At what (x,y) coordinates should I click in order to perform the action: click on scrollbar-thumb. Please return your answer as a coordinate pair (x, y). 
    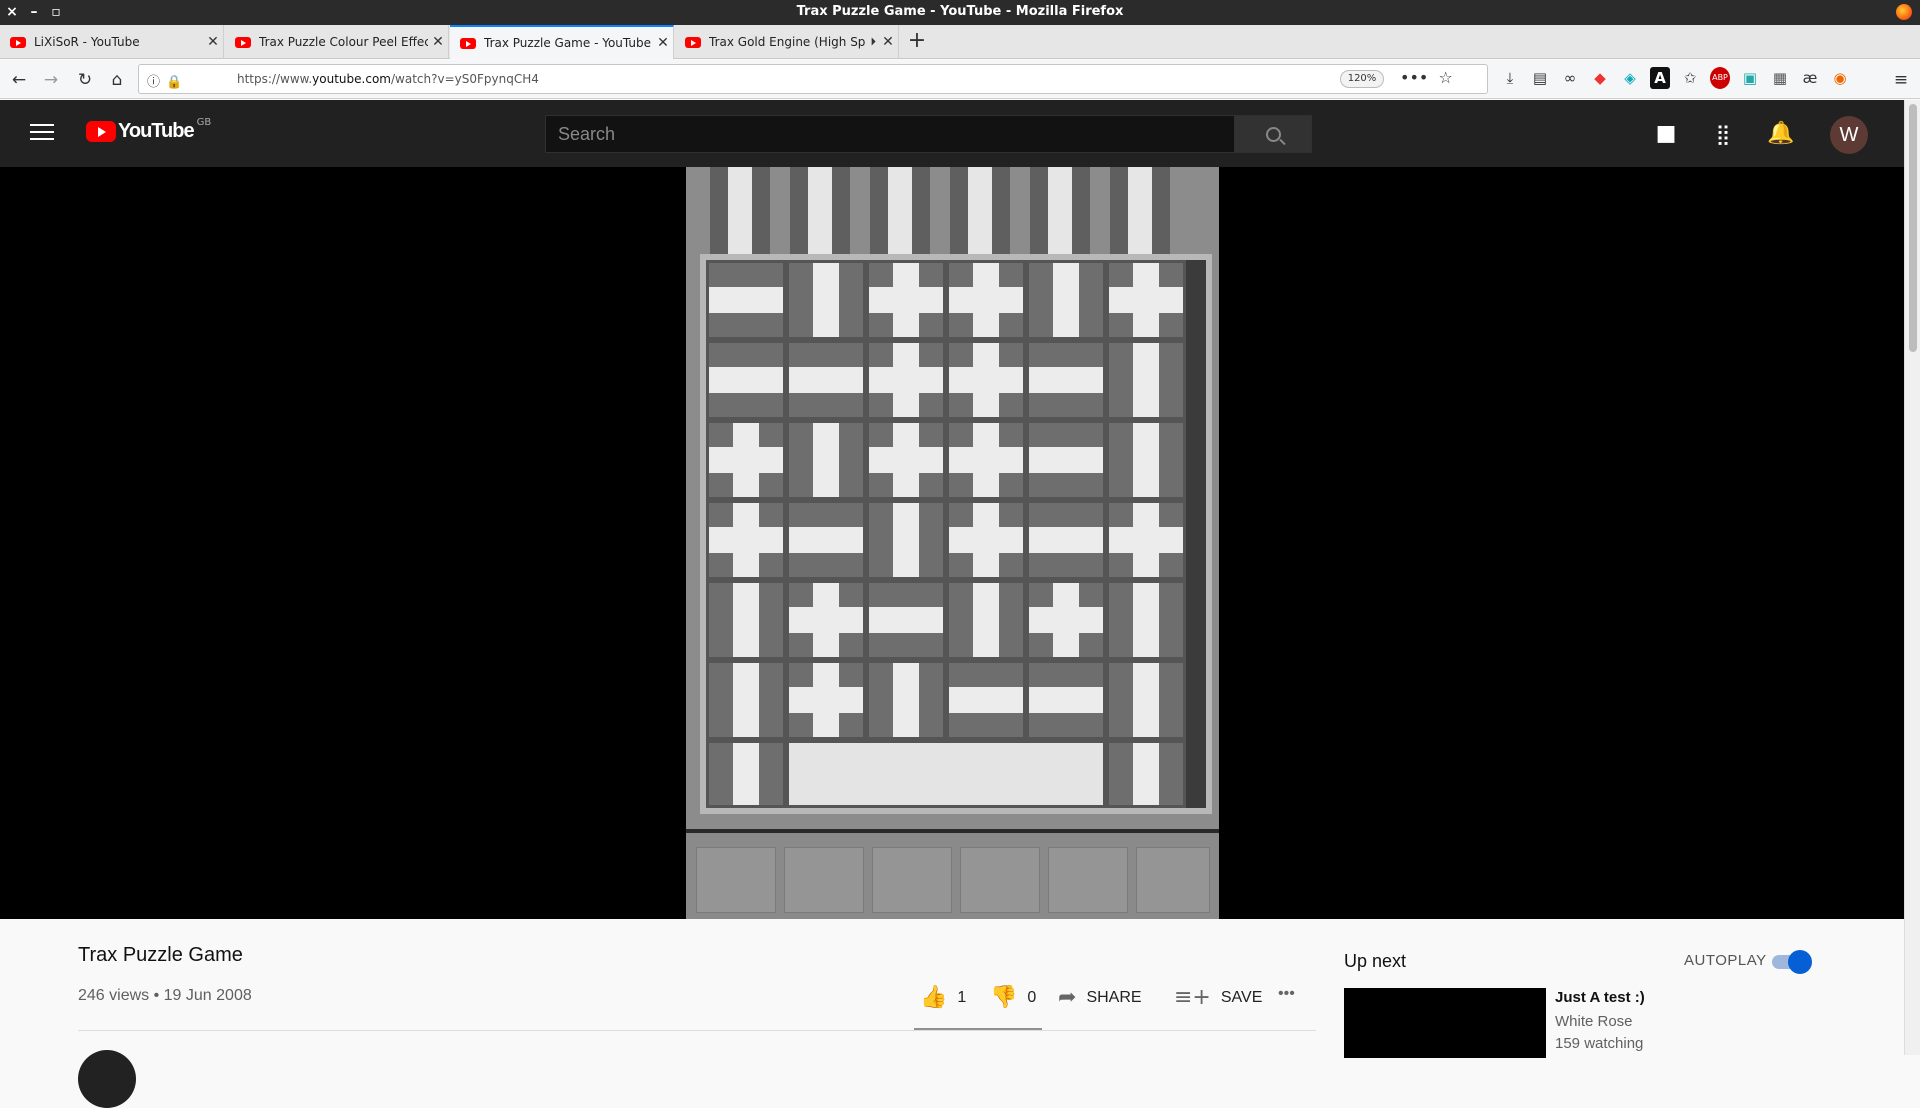
    Looking at the image, I should click on (1913, 228).